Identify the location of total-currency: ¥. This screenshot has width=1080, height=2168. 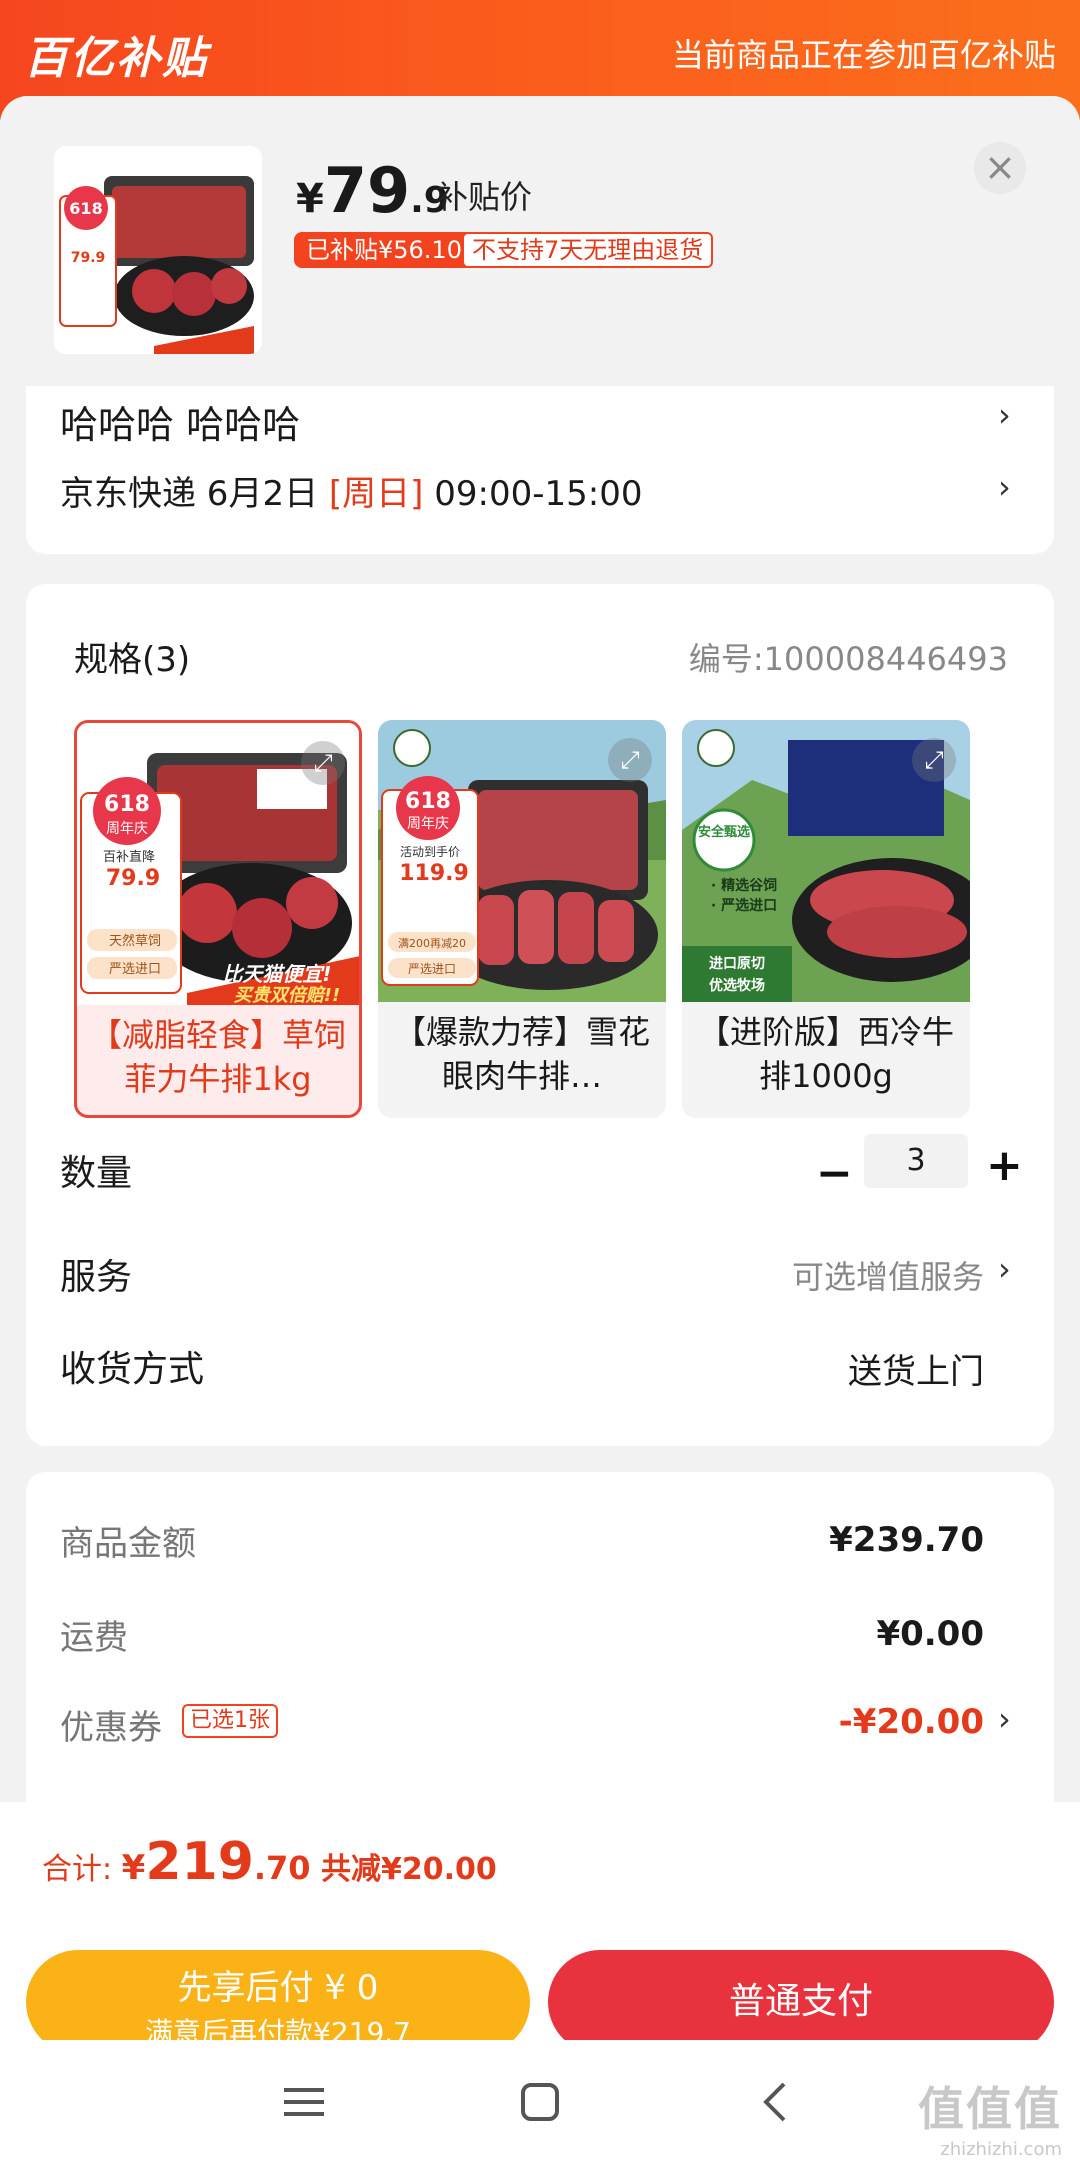
(133, 1868).